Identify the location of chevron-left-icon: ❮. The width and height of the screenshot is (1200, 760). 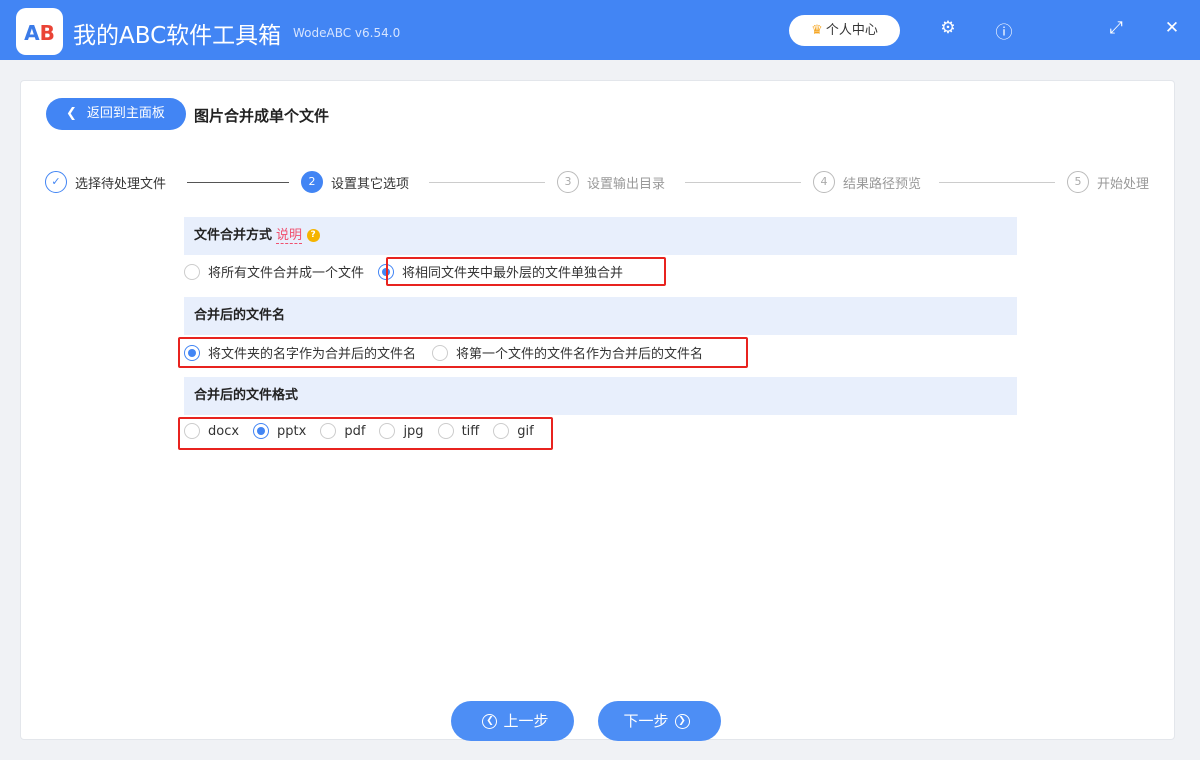
(71, 113).